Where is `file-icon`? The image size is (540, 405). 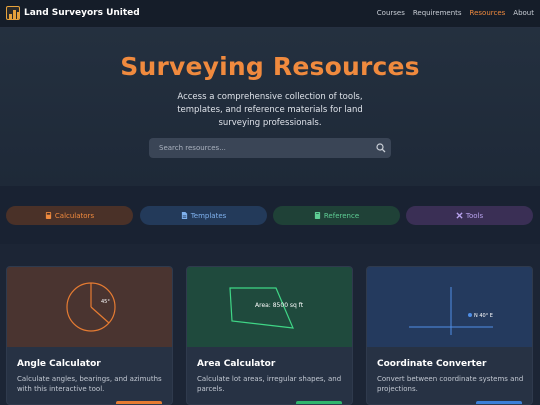
file-icon is located at coordinates (184, 215).